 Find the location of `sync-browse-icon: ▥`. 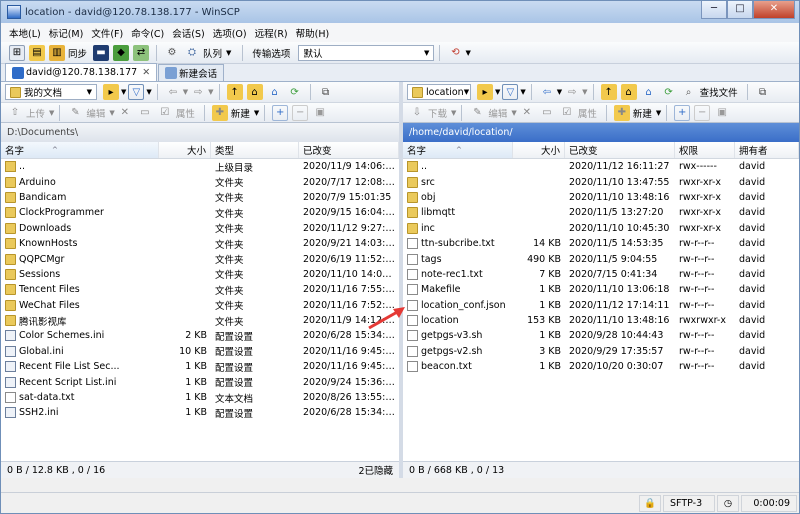

sync-browse-icon: ▥ is located at coordinates (57, 52).